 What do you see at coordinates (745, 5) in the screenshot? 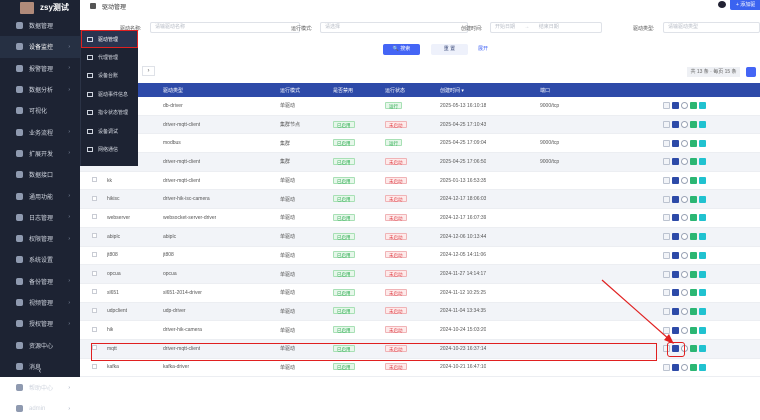
I see `add-driver-button: + 添加驱` at bounding box center [745, 5].